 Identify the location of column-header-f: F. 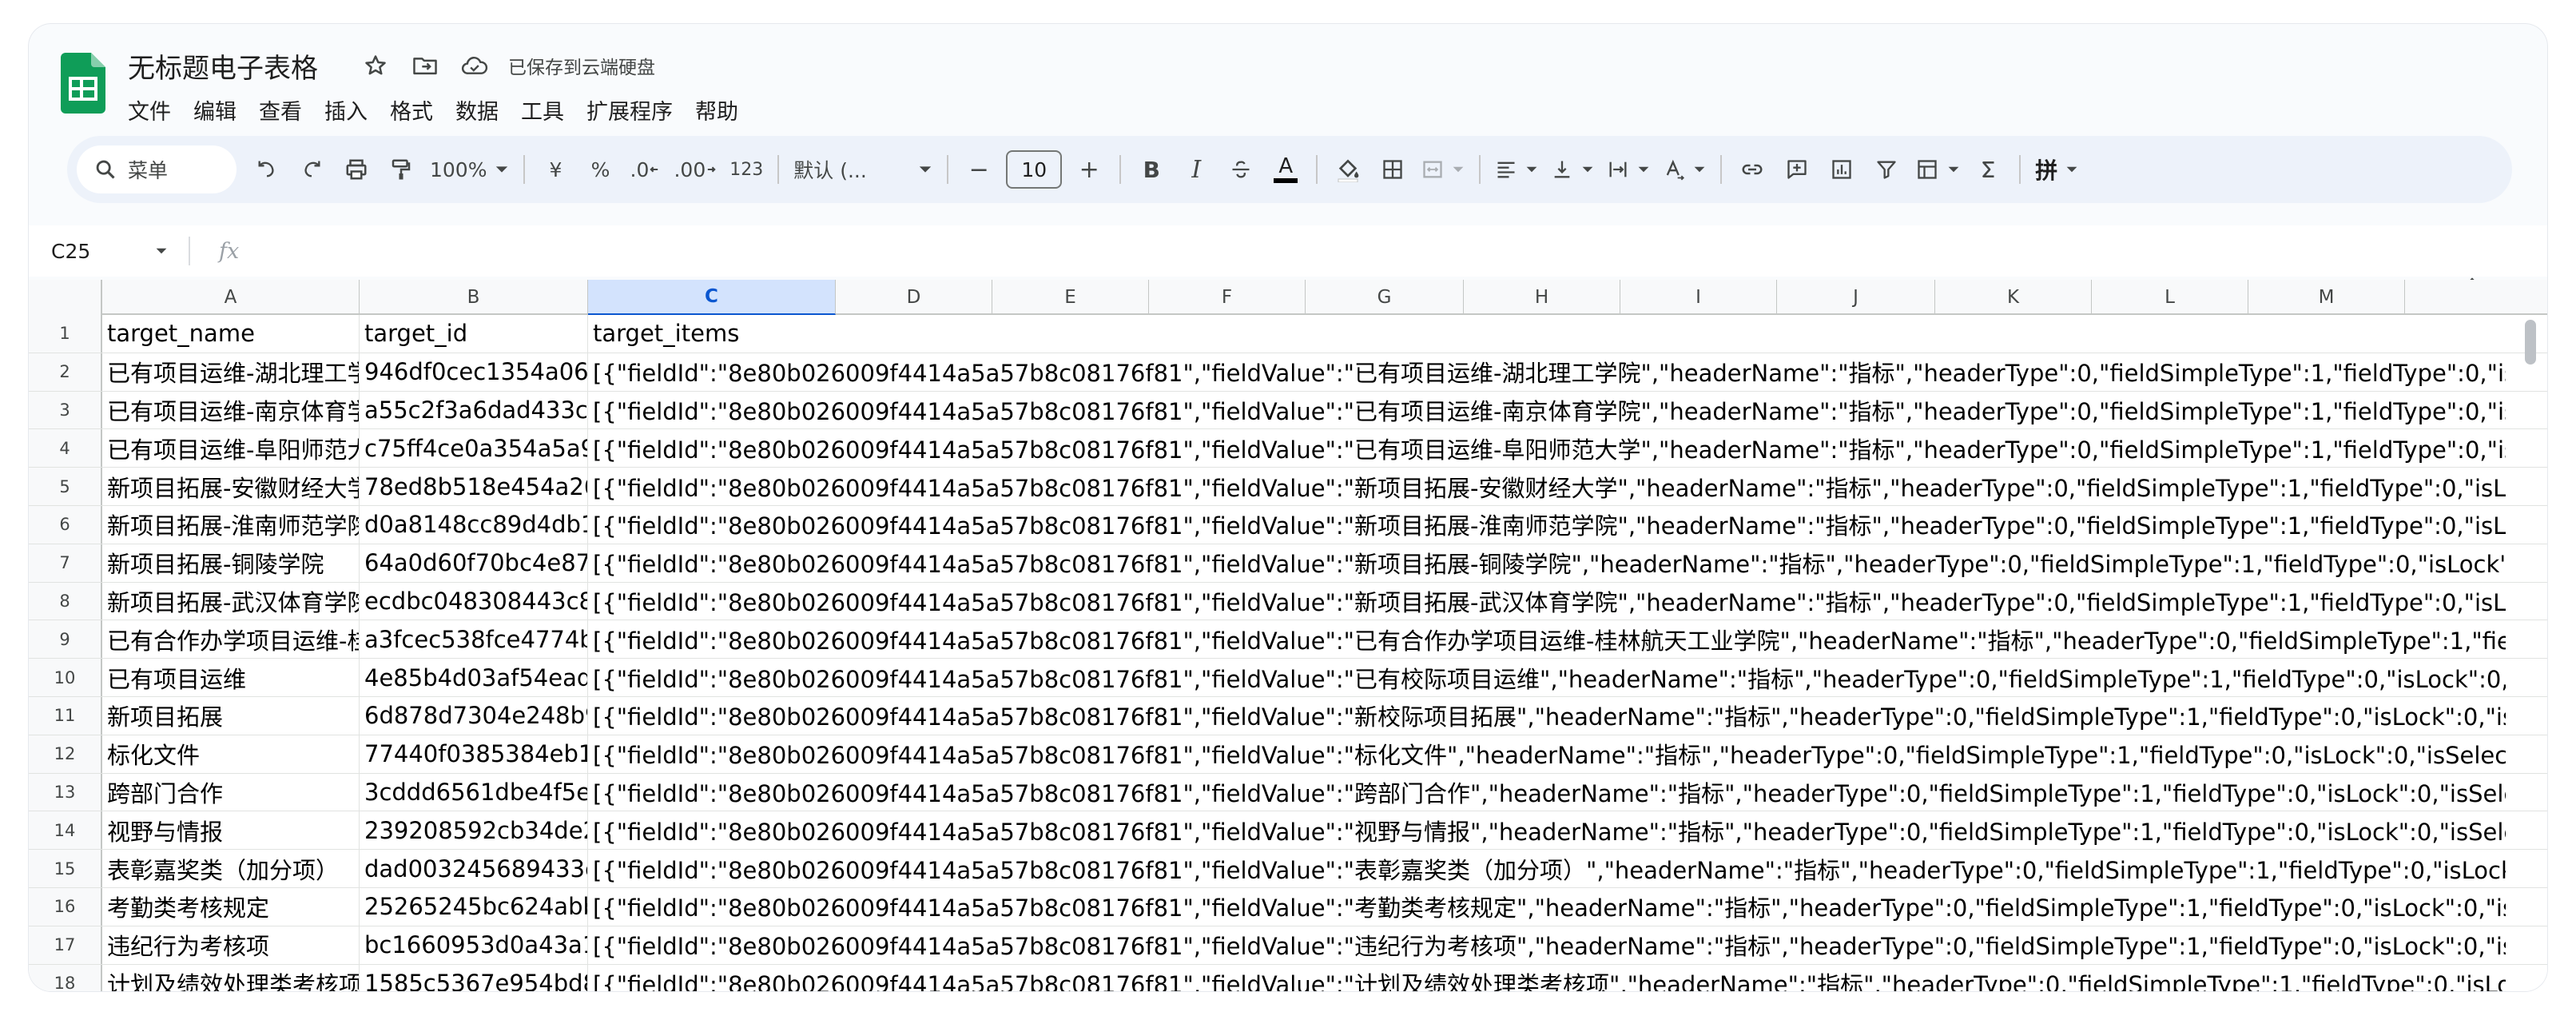
(1227, 297).